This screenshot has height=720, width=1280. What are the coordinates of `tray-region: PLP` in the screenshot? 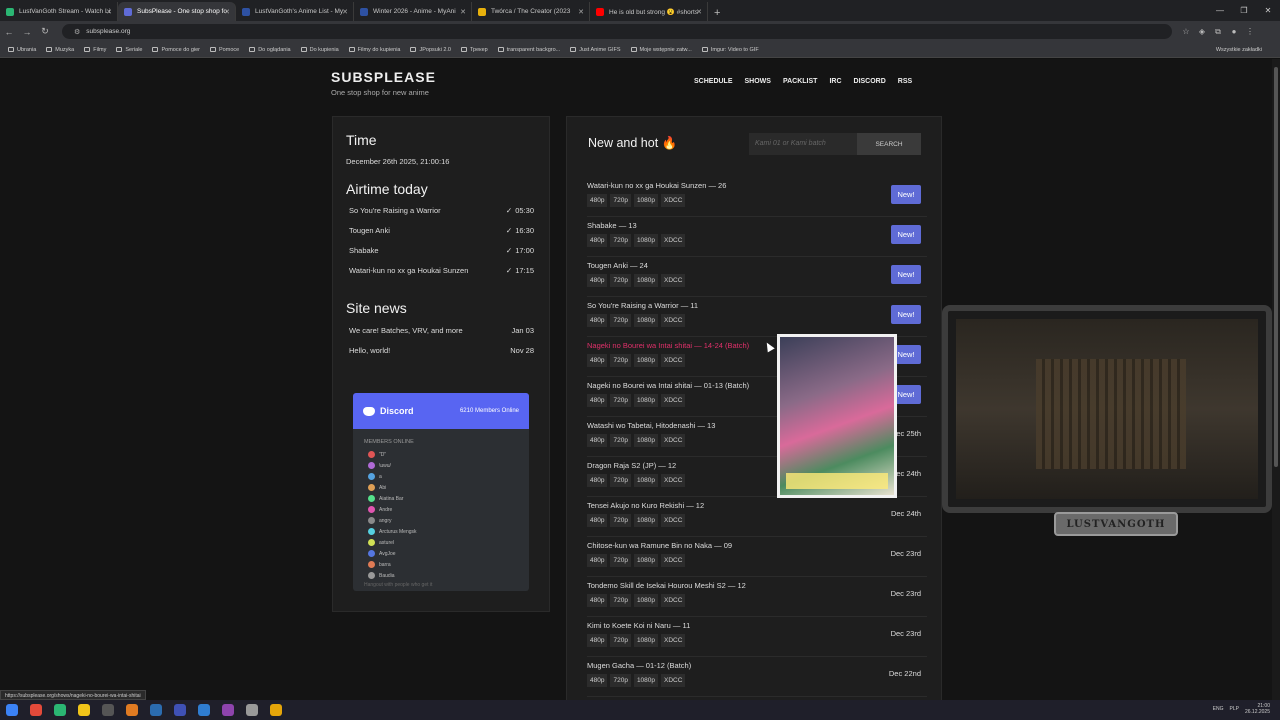 It's located at (1234, 709).